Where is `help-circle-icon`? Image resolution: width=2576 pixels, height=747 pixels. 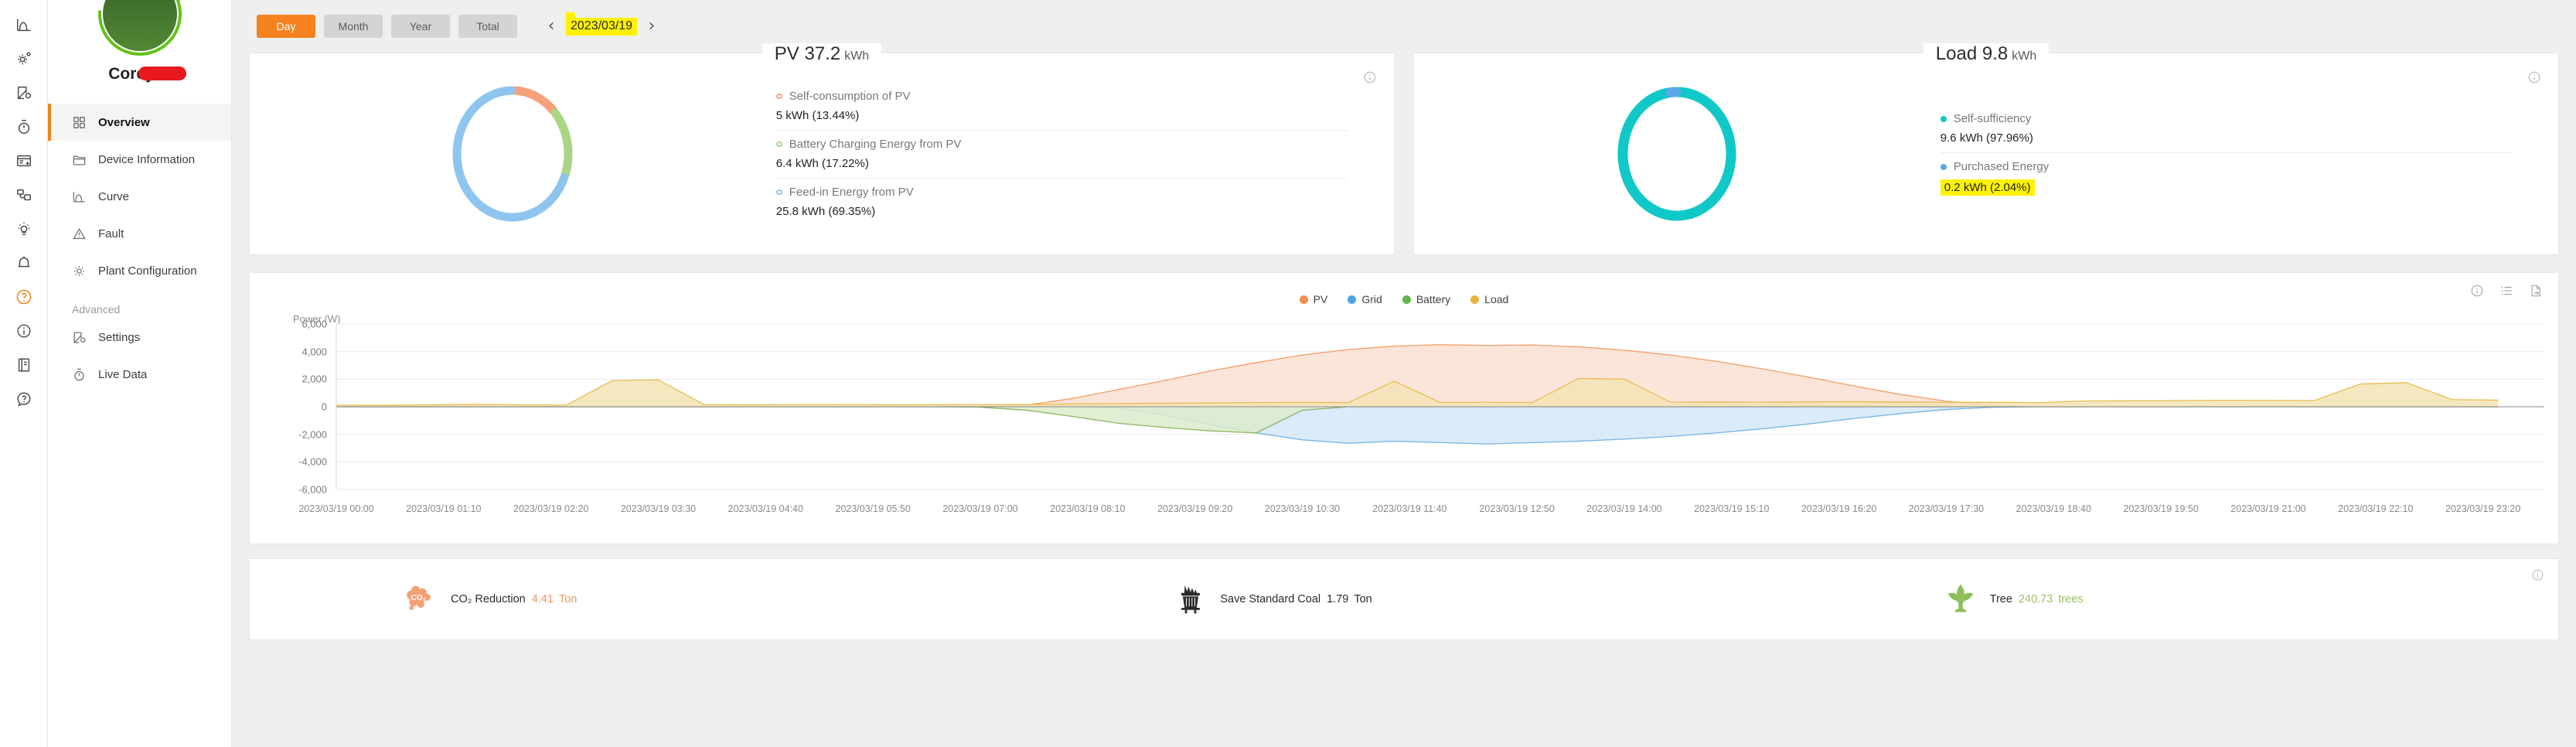
help-circle-icon is located at coordinates (24, 296).